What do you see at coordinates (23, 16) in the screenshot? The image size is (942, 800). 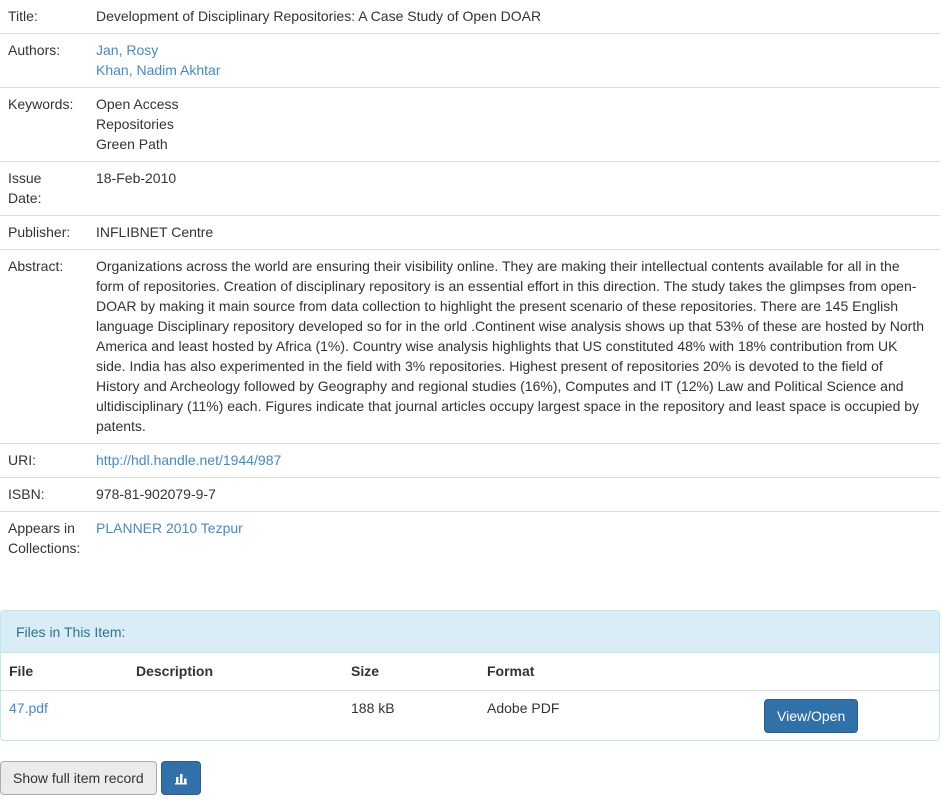 I see `title-label: Title:` at bounding box center [23, 16].